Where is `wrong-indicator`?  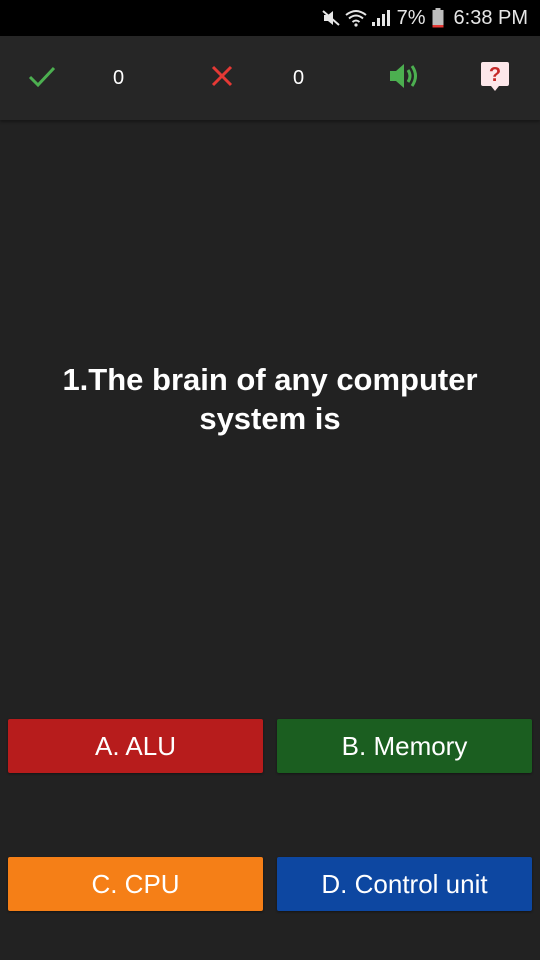 wrong-indicator is located at coordinates (222, 78).